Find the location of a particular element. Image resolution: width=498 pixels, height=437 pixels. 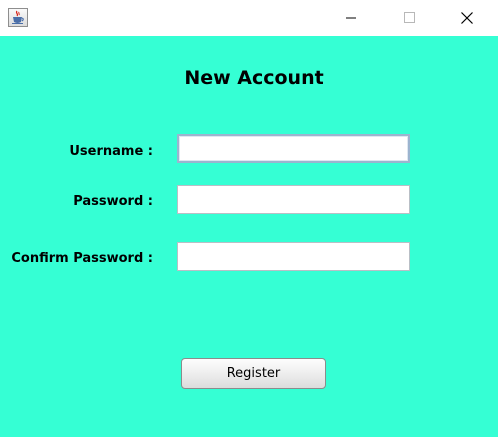

password-field is located at coordinates (293, 199).